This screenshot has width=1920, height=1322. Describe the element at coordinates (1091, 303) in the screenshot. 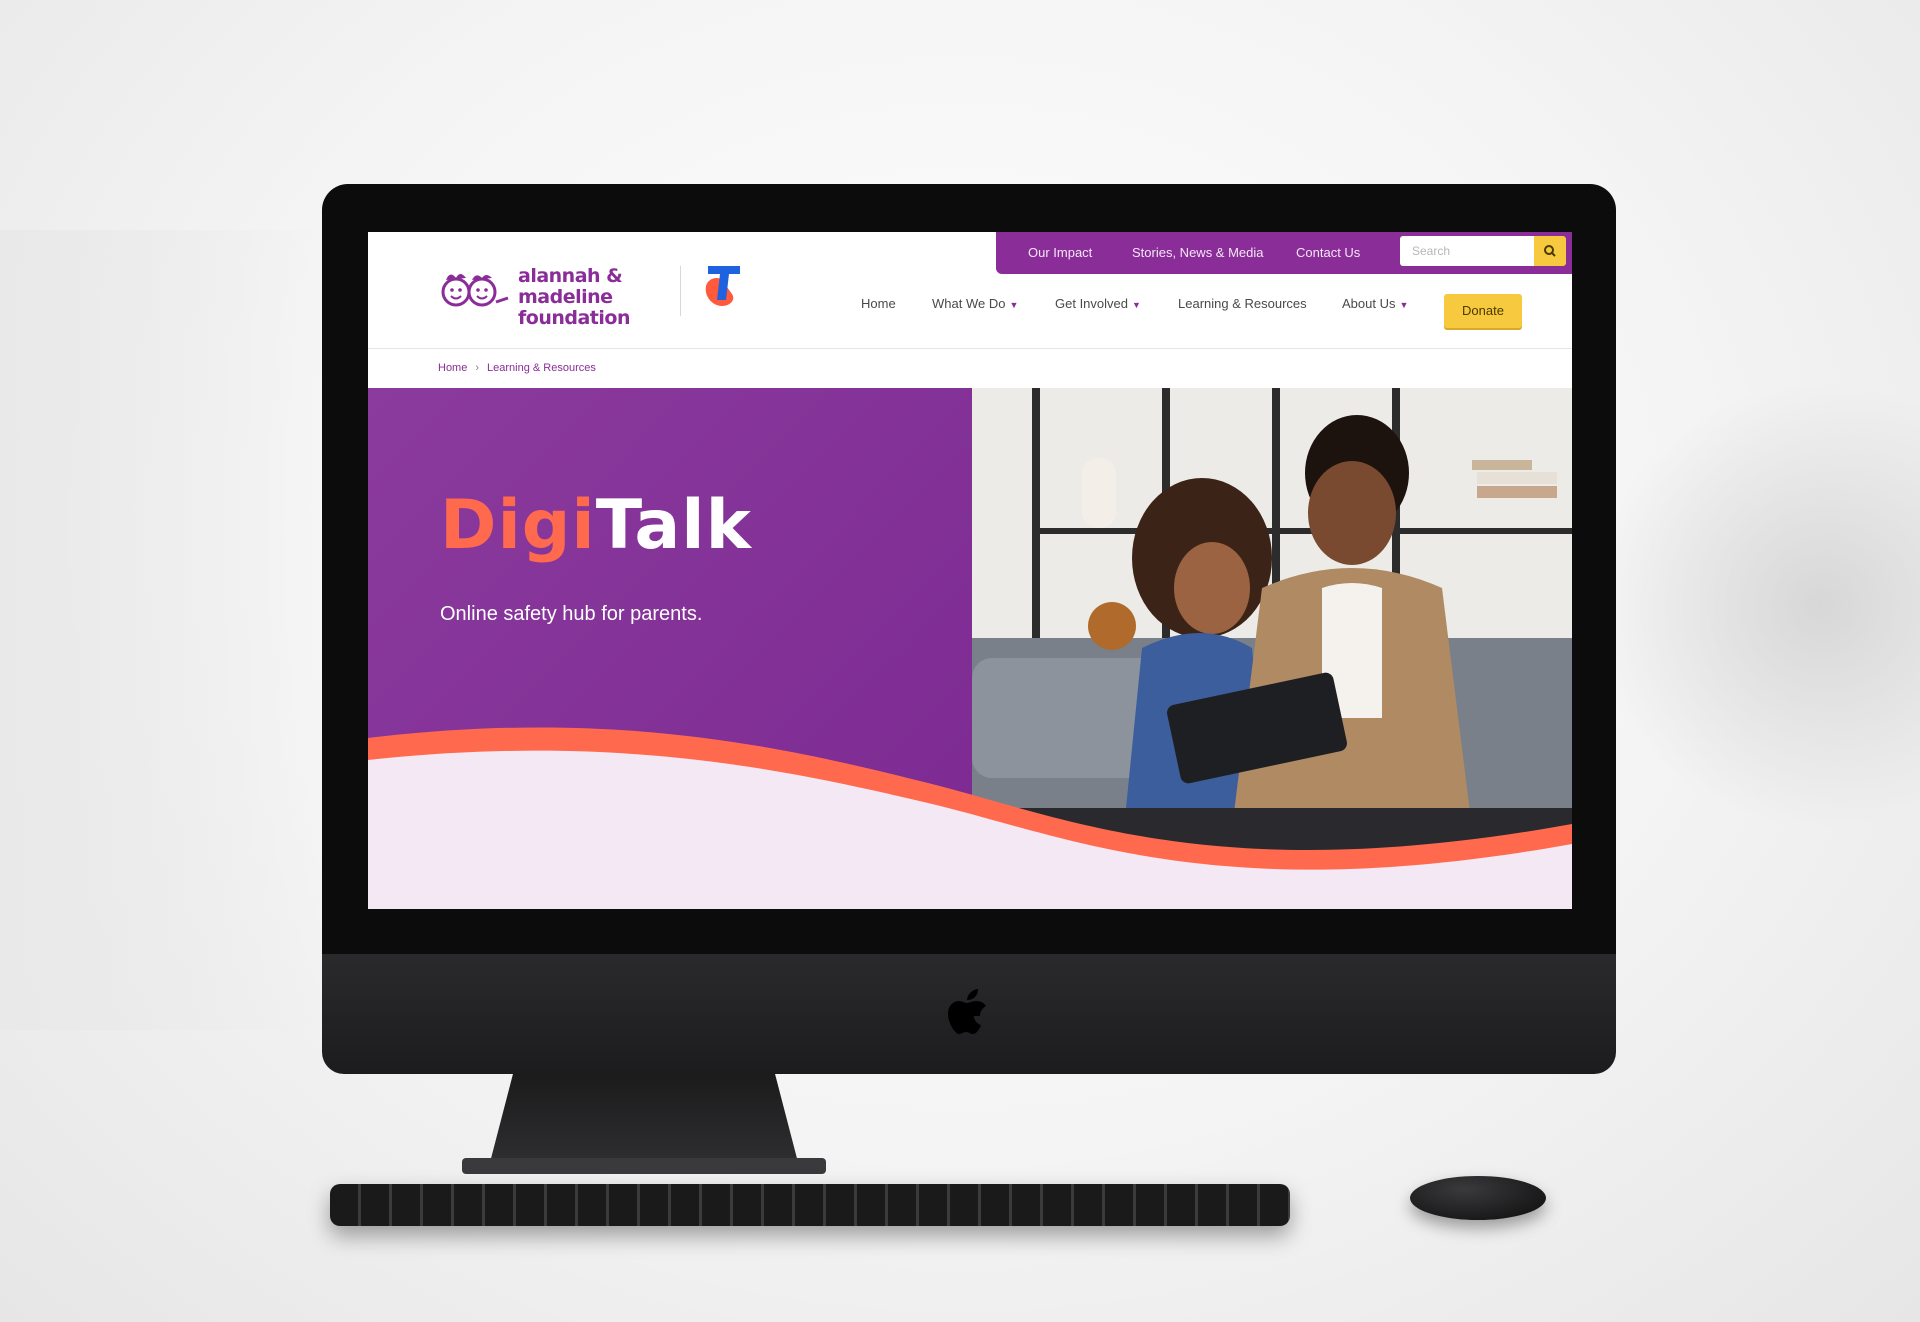

I see `nav-get-involved-label: Get Involved` at that location.